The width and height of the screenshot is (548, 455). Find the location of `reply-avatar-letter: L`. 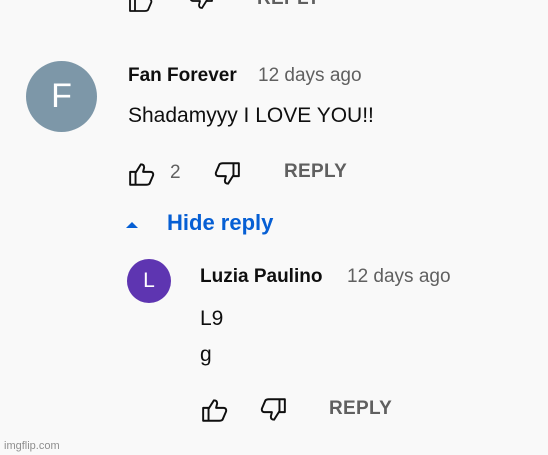

reply-avatar-letter: L is located at coordinates (149, 280).